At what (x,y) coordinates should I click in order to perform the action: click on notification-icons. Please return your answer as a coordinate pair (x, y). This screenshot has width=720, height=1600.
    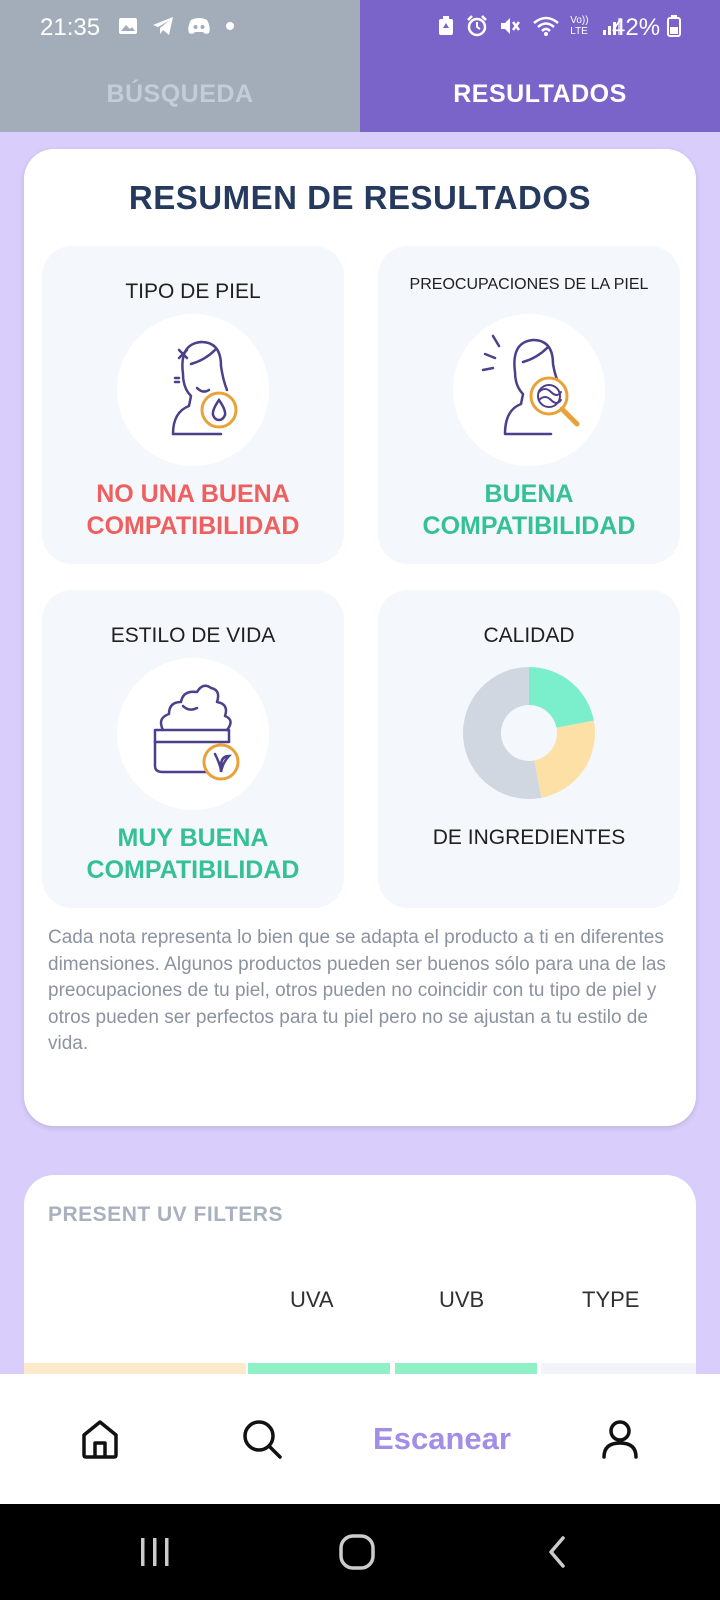
    Looking at the image, I should click on (176, 25).